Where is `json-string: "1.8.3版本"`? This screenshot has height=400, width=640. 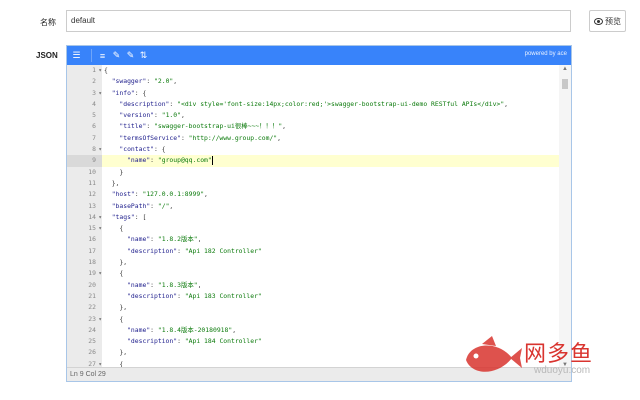 json-string: "1.8.3版本" is located at coordinates (177, 284).